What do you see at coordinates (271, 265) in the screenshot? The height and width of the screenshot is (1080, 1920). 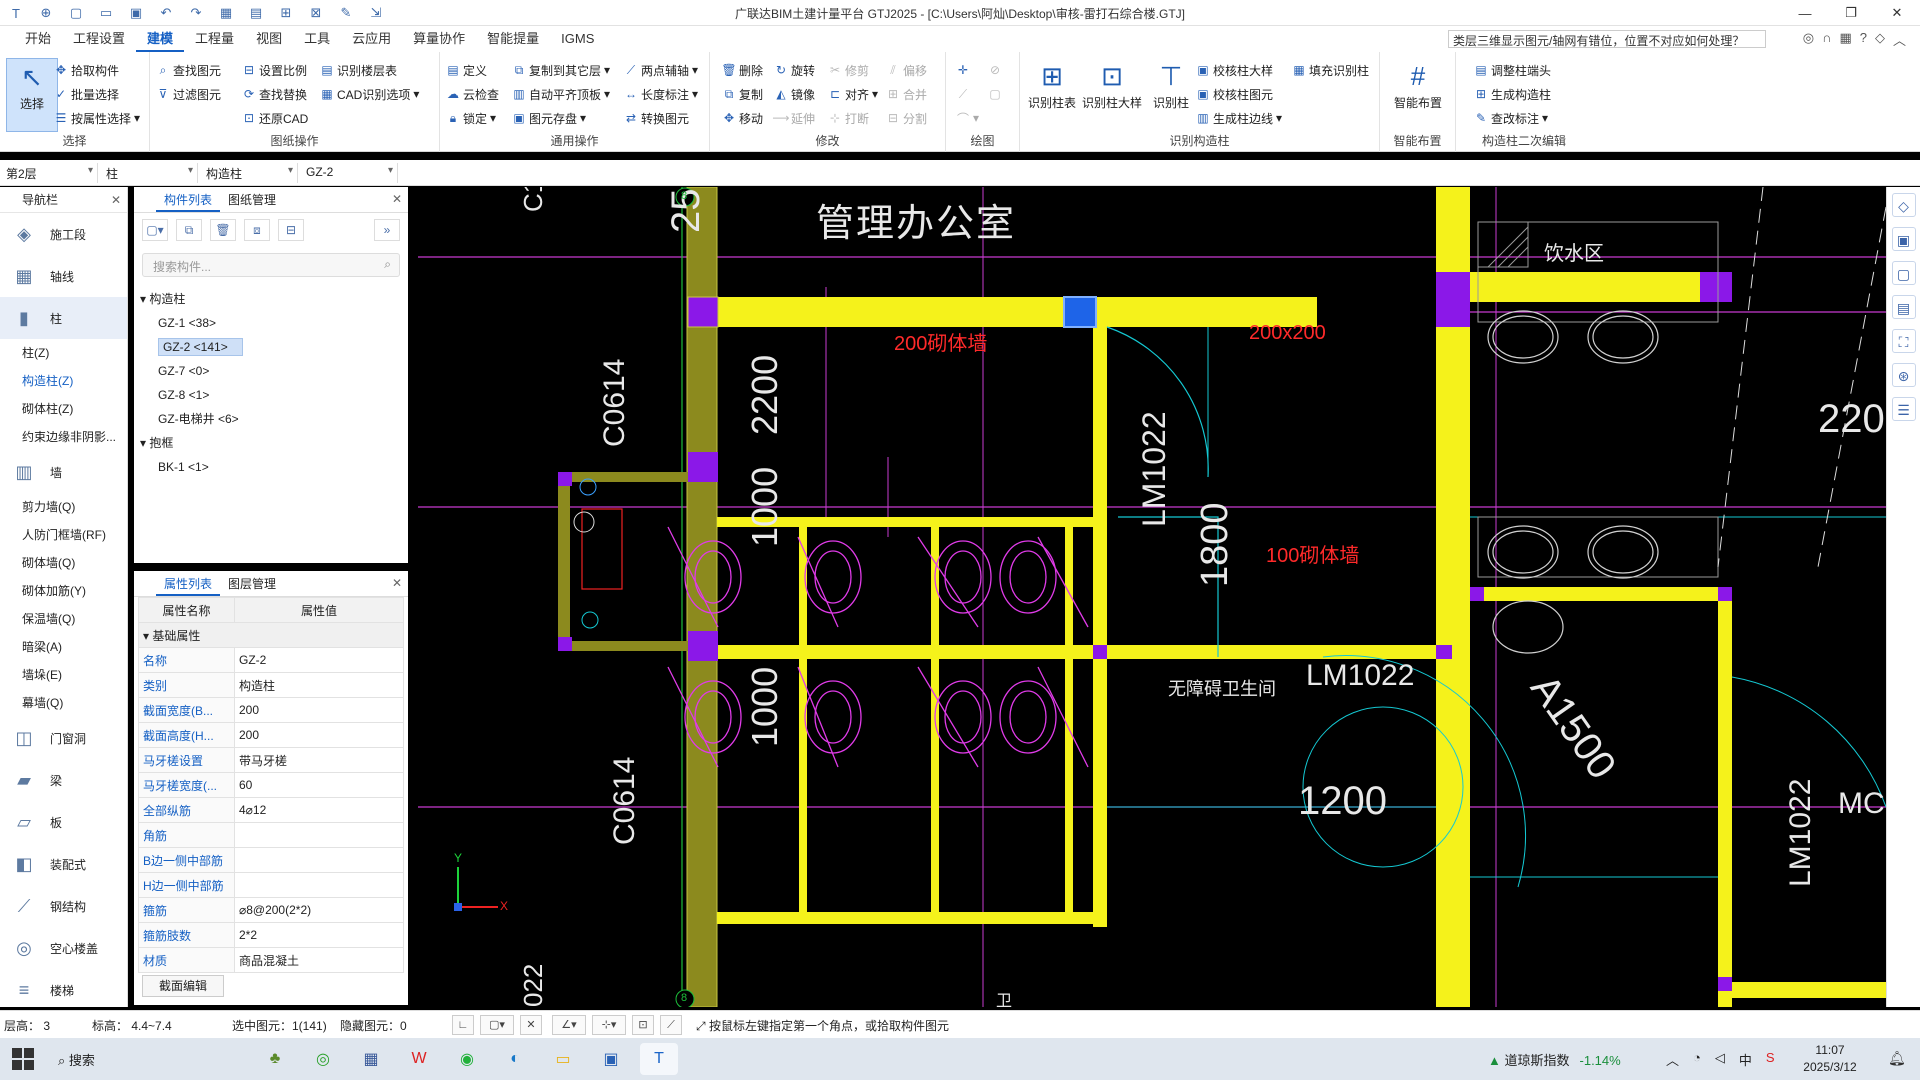 I see `component-search-input: 搜索构件... ⌕` at bounding box center [271, 265].